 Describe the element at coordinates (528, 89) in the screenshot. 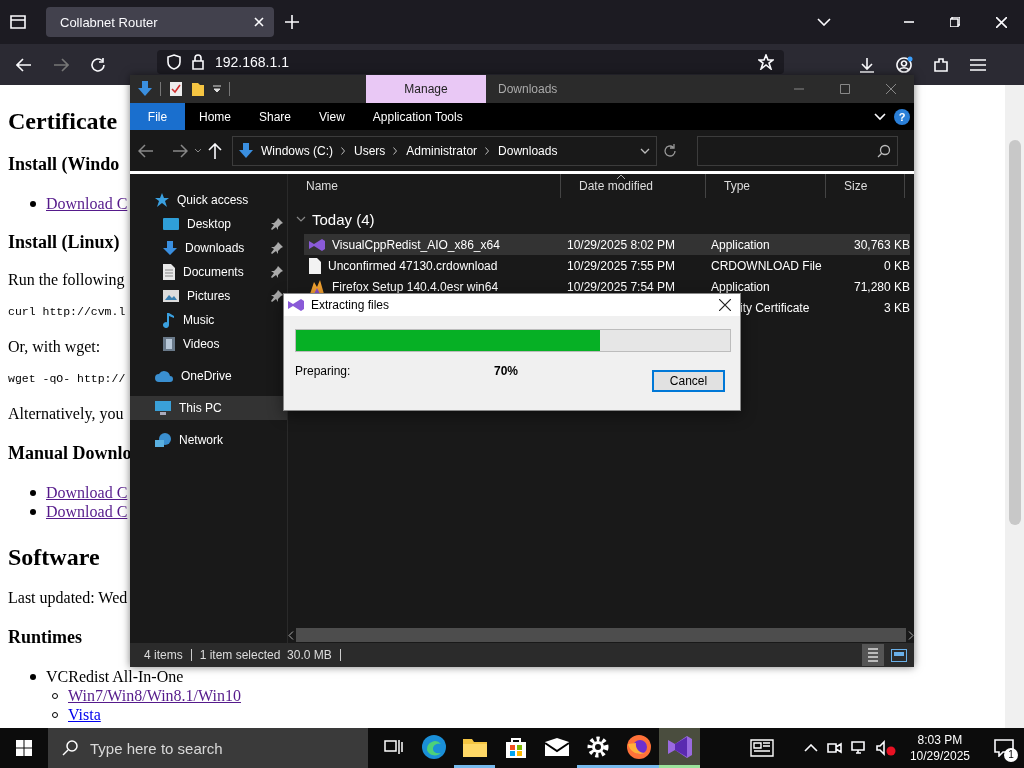

I see `window-title: Downloads` at that location.